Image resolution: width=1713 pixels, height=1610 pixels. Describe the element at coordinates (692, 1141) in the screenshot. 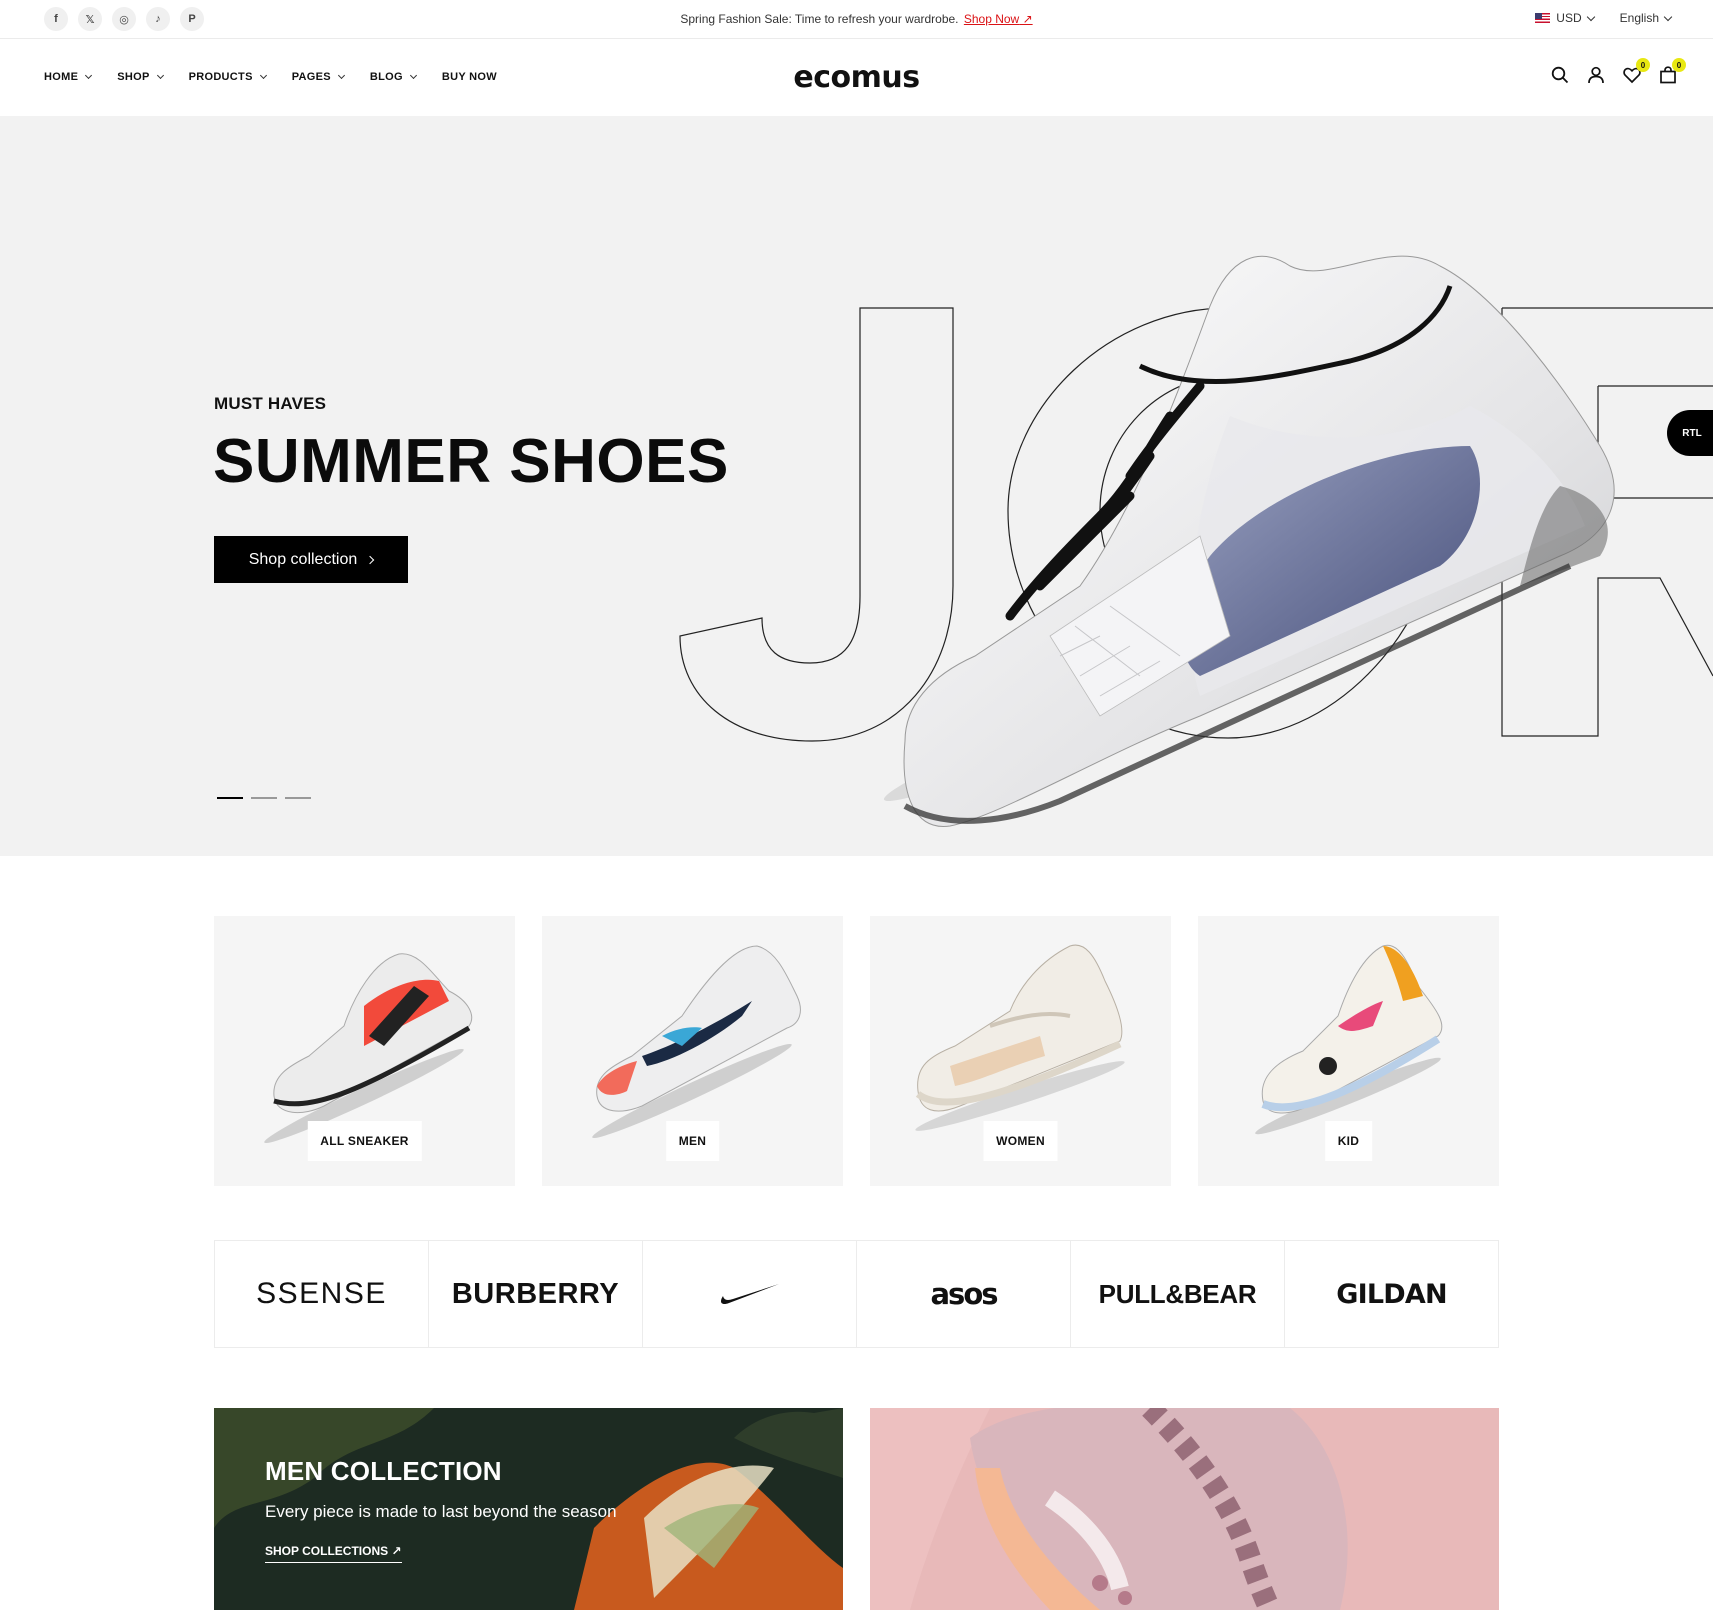

I see `category-label: MEN` at that location.